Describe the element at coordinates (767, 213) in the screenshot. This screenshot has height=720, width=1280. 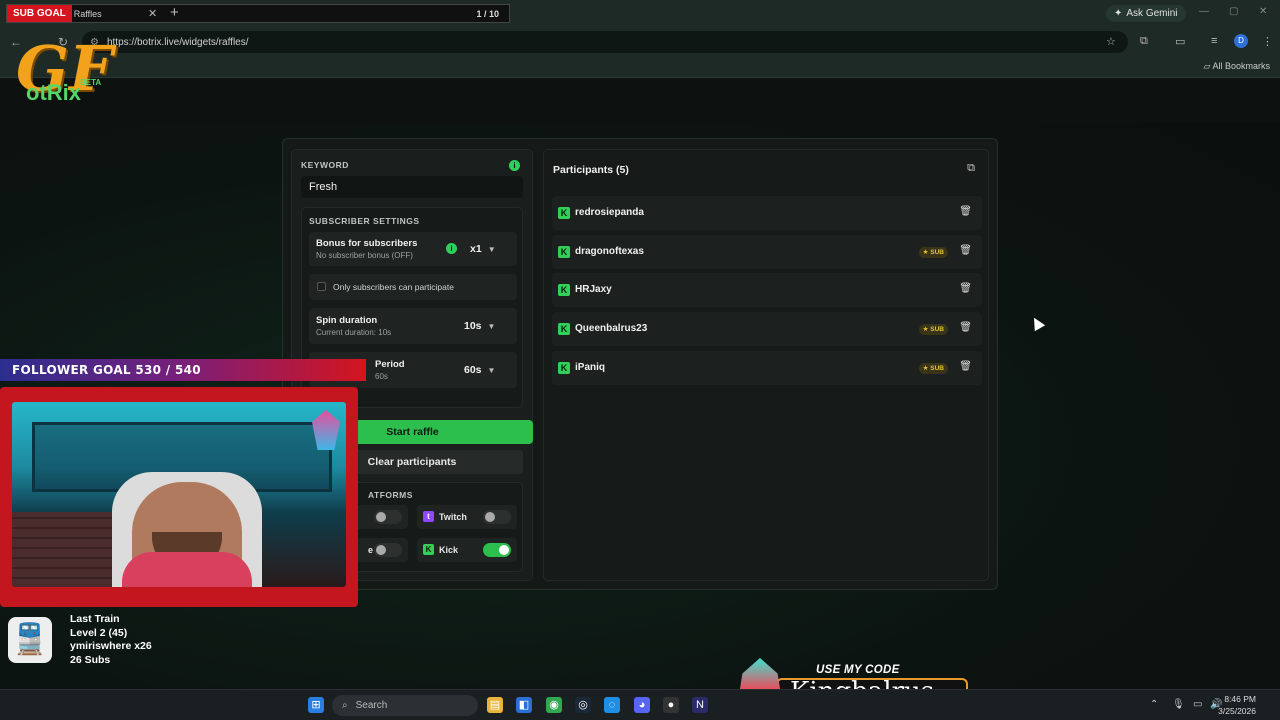
I see `participant-row: K redrosiepanda 🗑` at that location.